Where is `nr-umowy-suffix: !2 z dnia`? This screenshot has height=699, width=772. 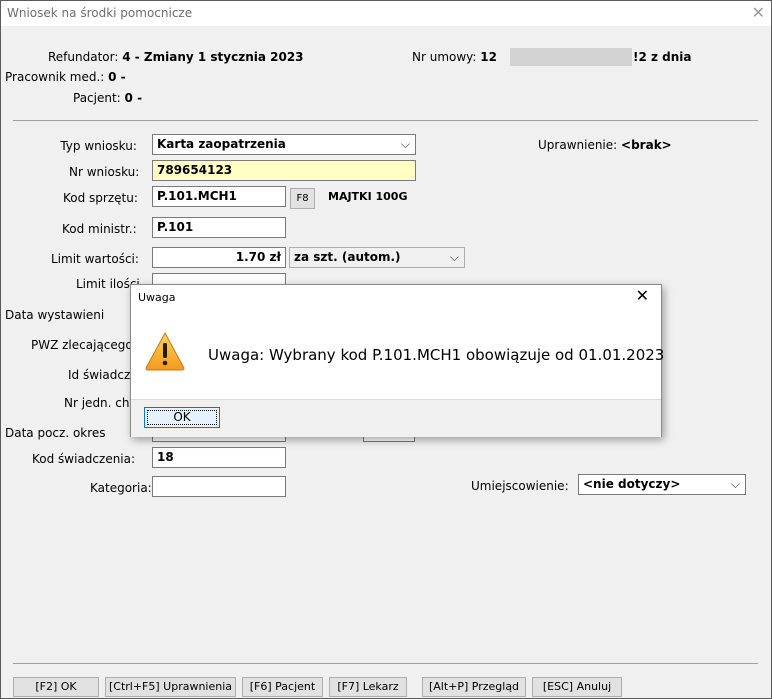
nr-umowy-suffix: !2 z dnia is located at coordinates (662, 57).